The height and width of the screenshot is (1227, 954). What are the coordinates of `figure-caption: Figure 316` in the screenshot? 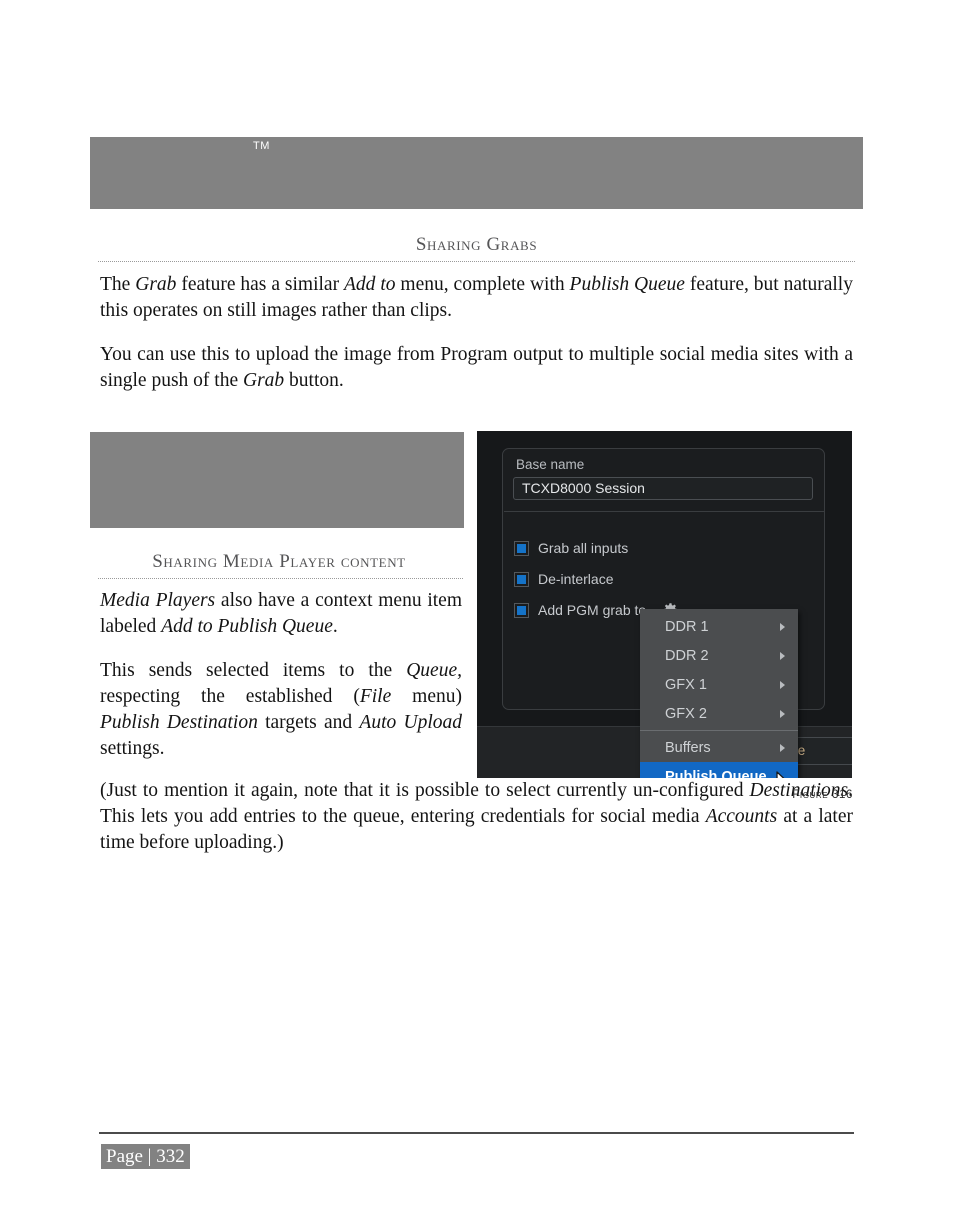 It's located at (822, 795).